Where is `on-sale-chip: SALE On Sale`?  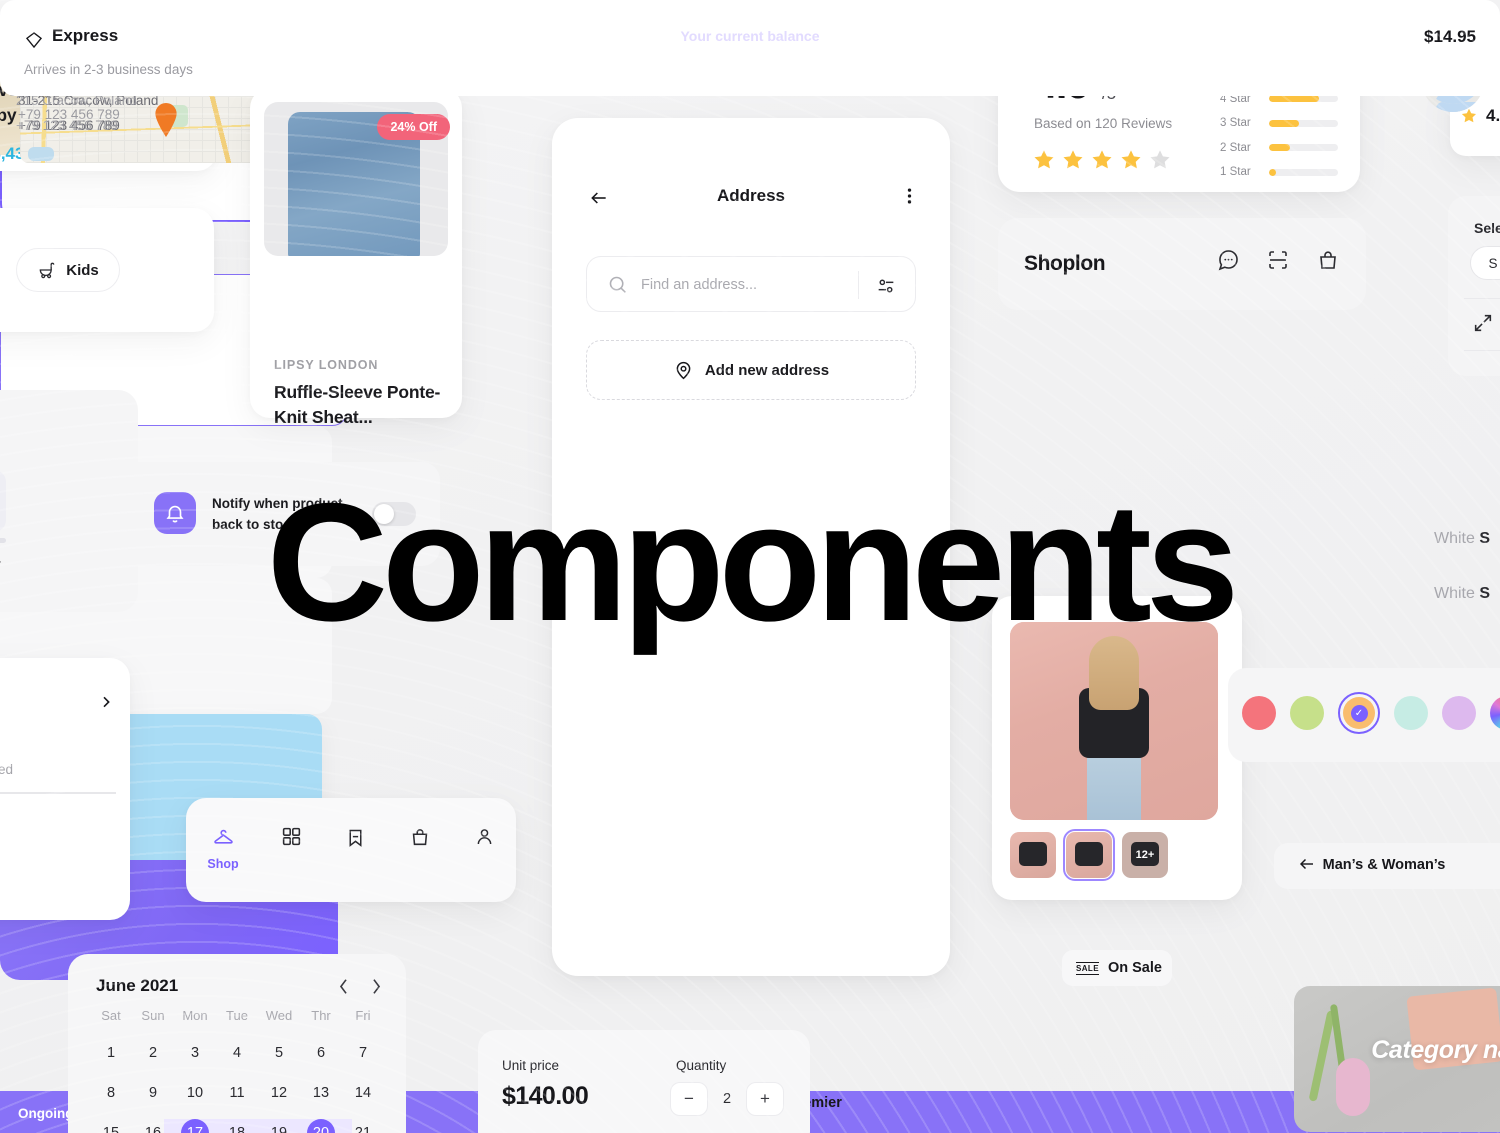 on-sale-chip: SALE On Sale is located at coordinates (1117, 968).